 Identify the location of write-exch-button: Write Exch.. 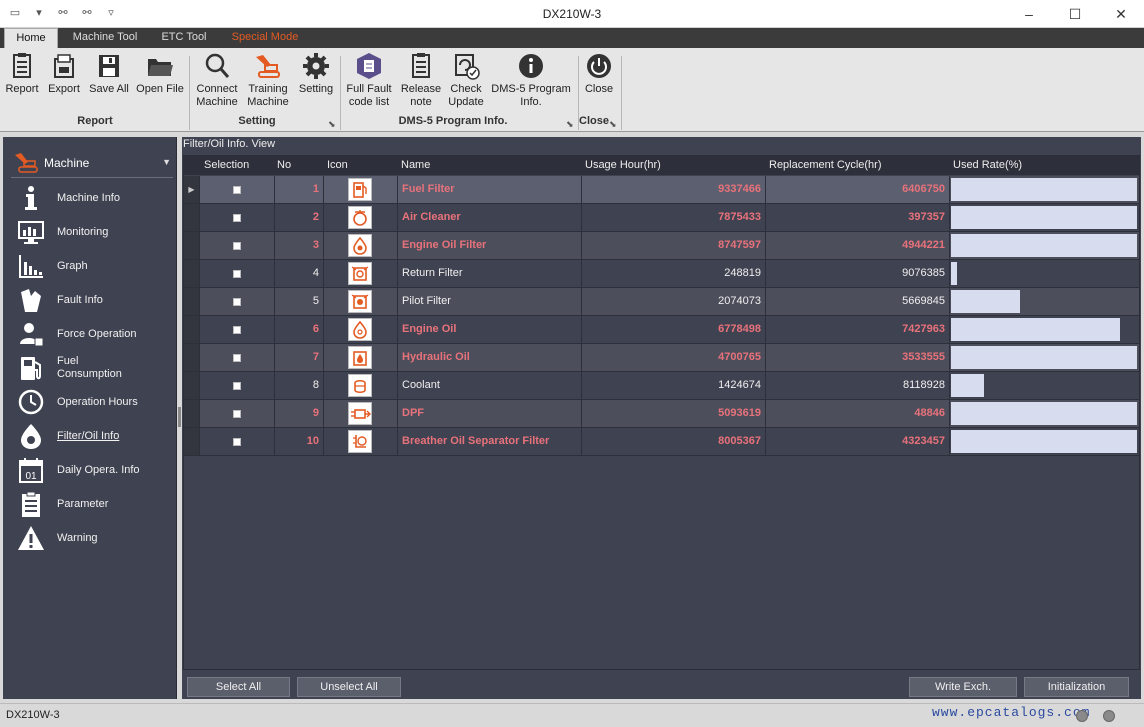
(963, 687).